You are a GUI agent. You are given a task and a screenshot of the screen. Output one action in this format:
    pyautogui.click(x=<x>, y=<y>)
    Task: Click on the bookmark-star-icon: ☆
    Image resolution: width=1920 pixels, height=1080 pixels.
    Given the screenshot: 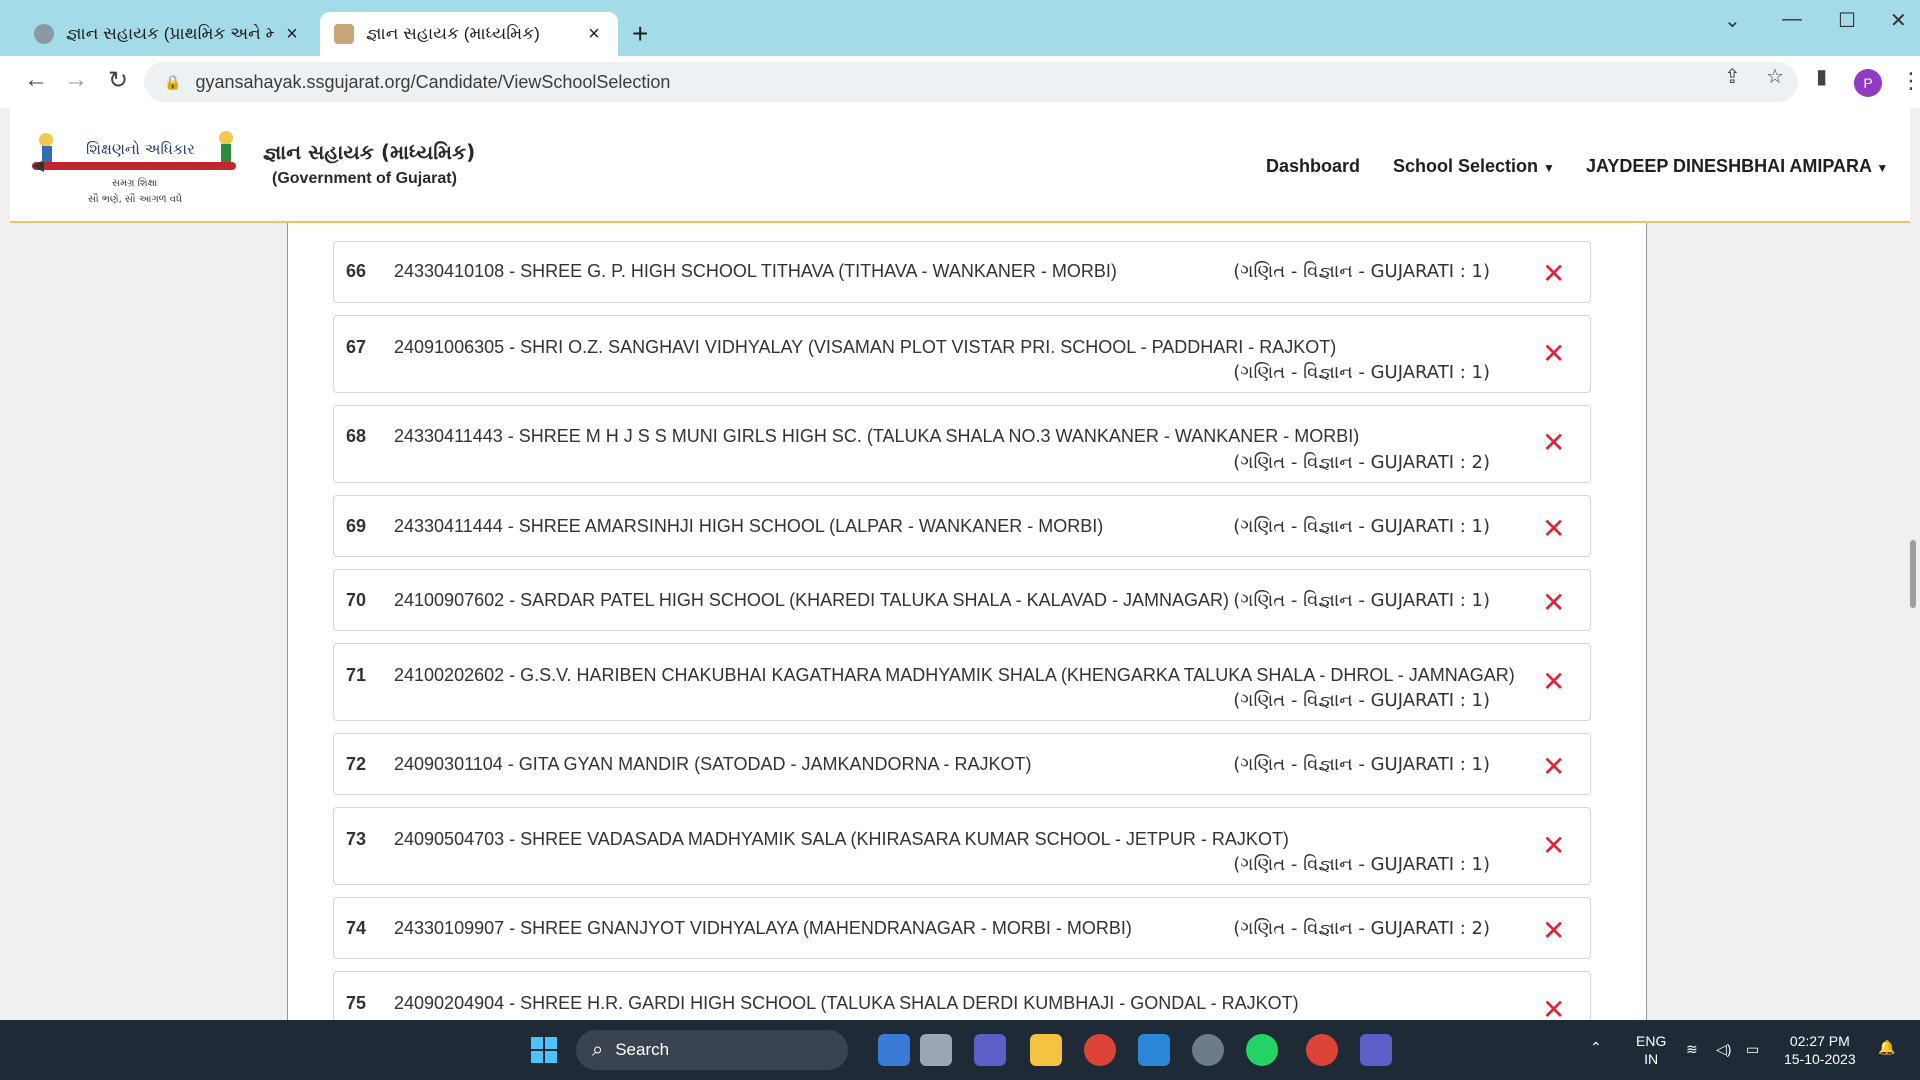 What is the action you would take?
    pyautogui.click(x=1775, y=76)
    